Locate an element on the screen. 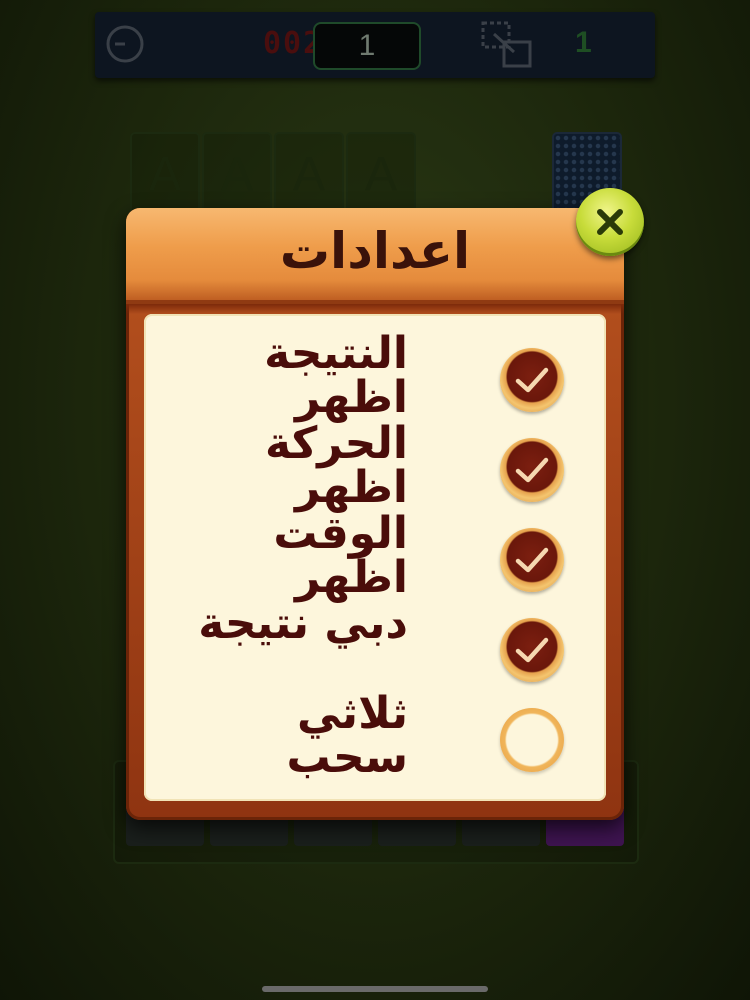  home-indicator is located at coordinates (375, 989).